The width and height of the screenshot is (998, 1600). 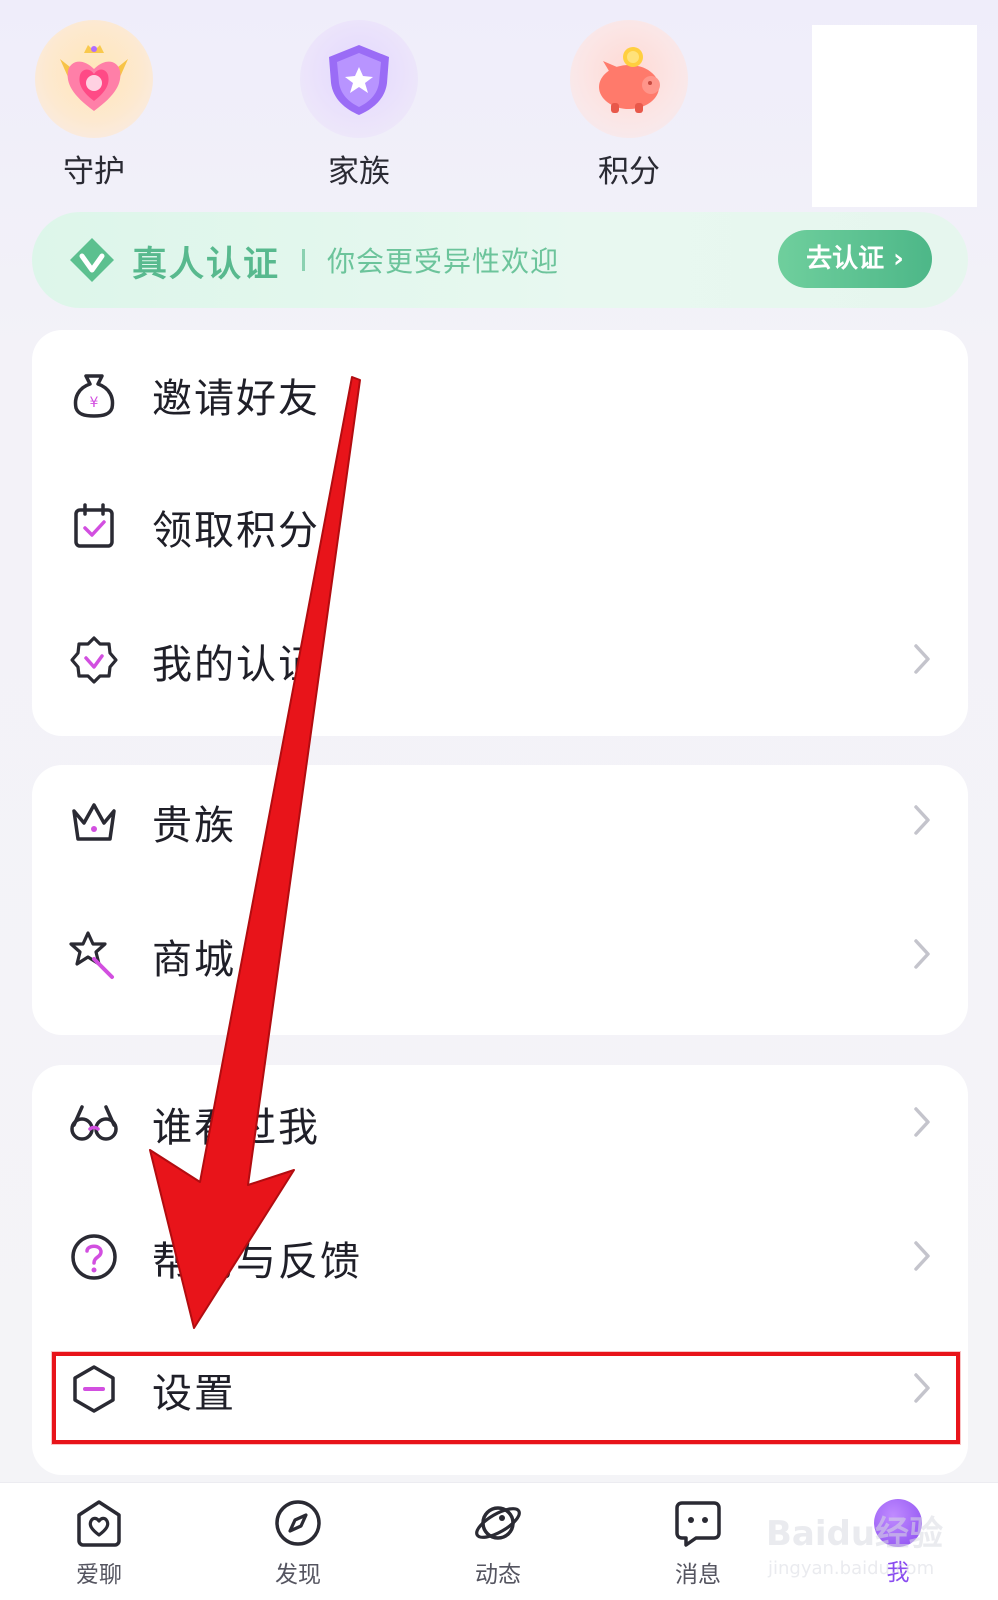 What do you see at coordinates (894, 116) in the screenshot?
I see `blank-overlay` at bounding box center [894, 116].